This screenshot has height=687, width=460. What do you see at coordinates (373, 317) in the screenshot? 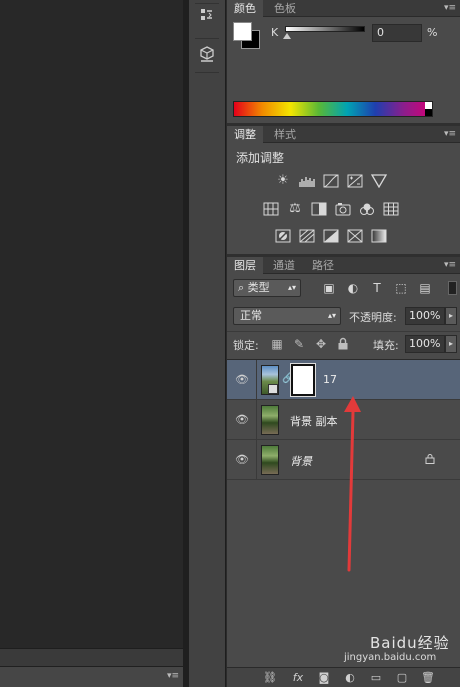
I see `opacity-label: 不透明度:` at bounding box center [373, 317].